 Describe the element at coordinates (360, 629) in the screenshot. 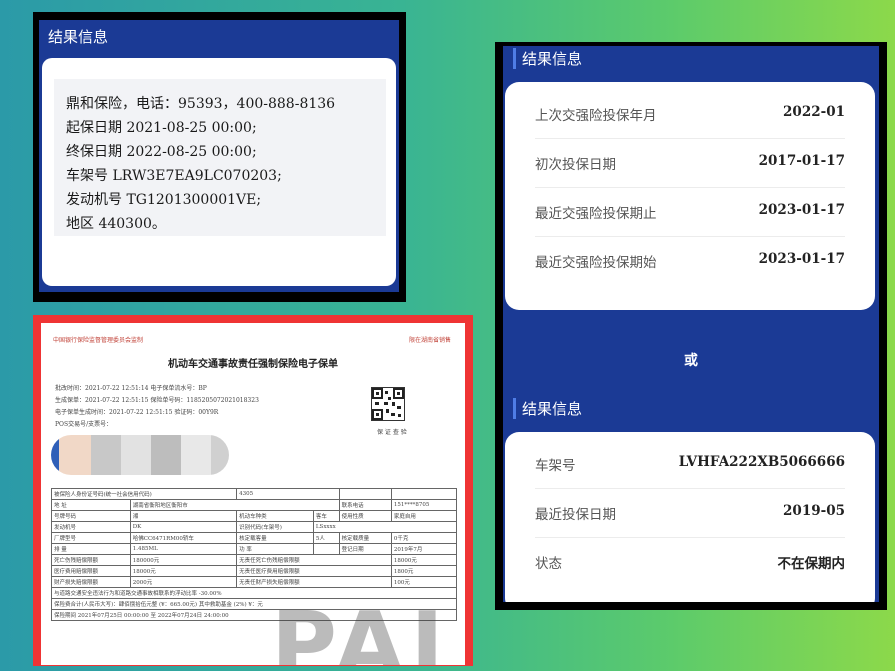

I see `doc-watermark: PAI` at that location.